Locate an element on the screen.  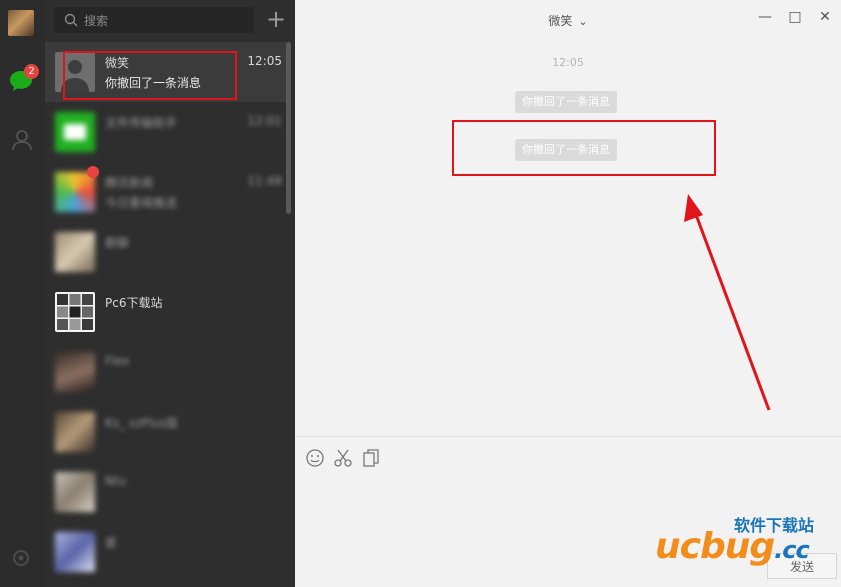
conversation-item: 家 is located at coordinates (165, 552).